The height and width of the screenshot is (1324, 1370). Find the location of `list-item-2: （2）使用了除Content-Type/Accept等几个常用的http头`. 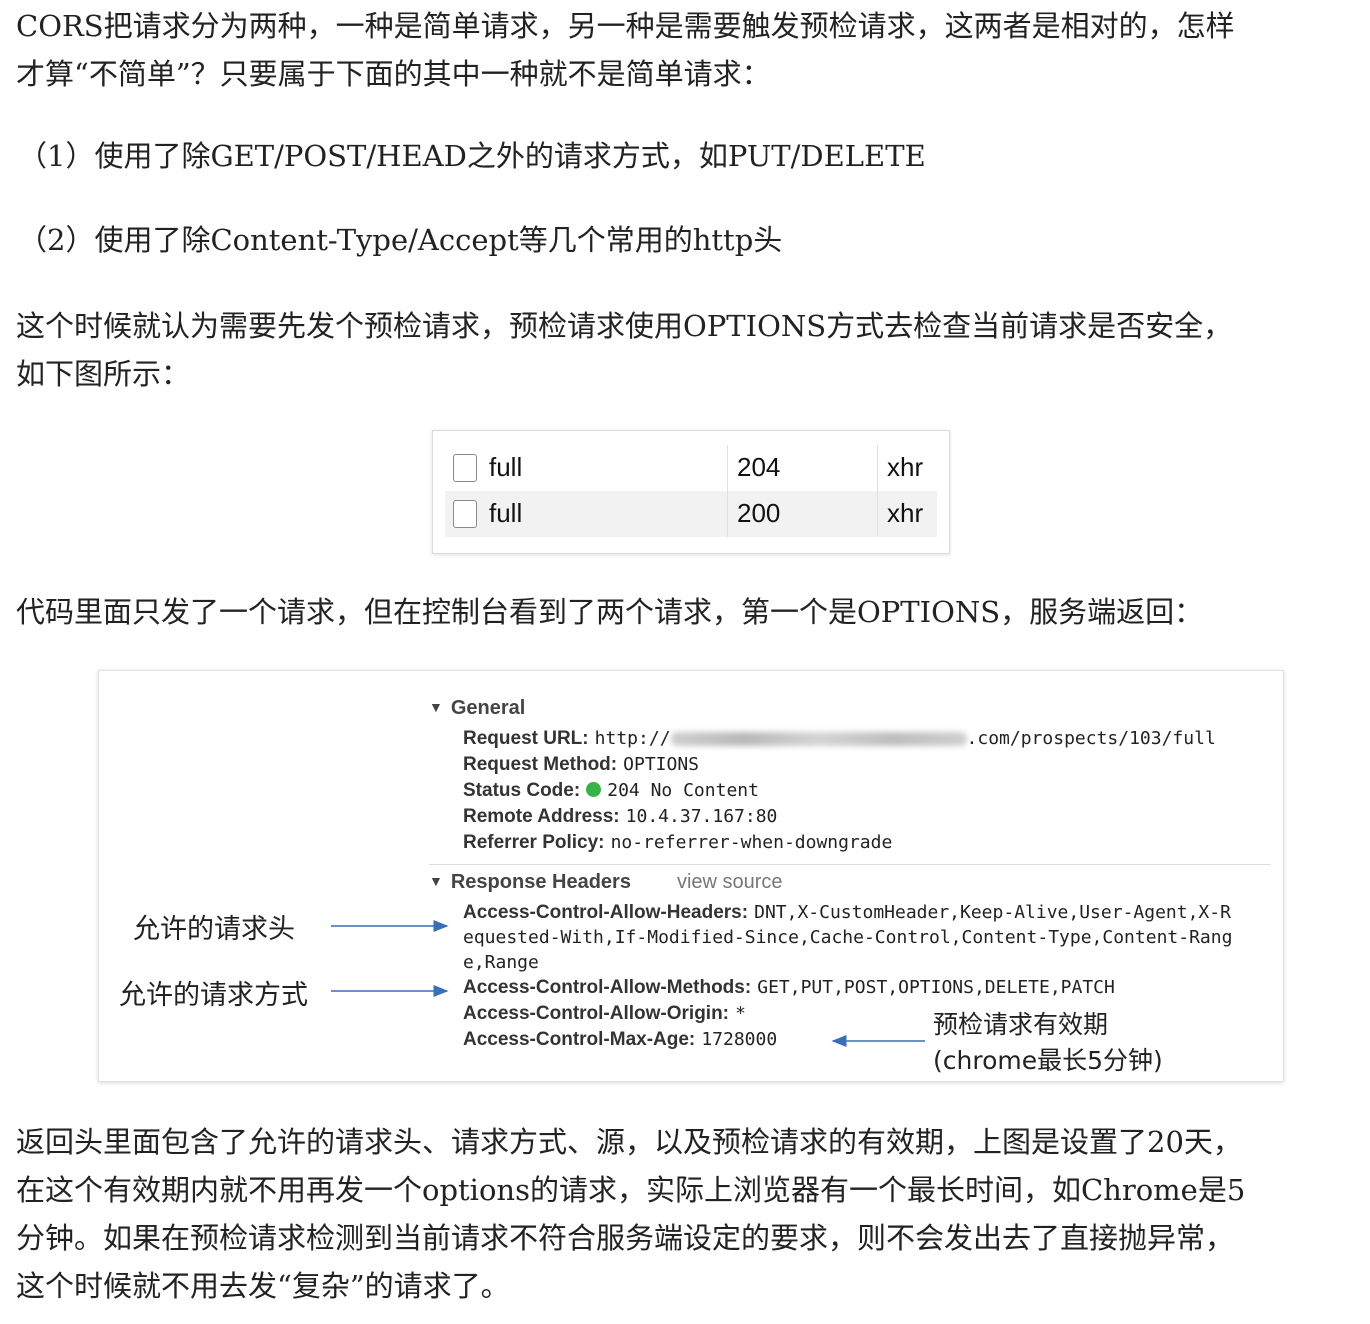

list-item-2: （2）使用了除Content-Type/Accept等几个常用的http头 is located at coordinates (400, 240).